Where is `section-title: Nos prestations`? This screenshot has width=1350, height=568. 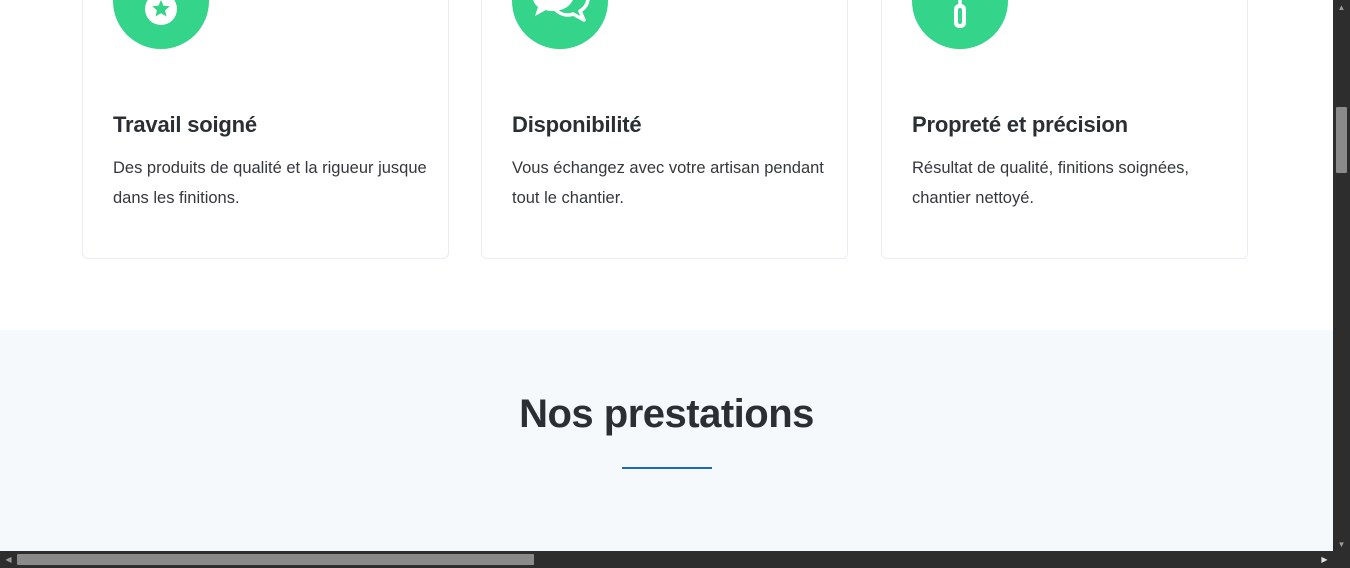
section-title: Nos prestations is located at coordinates (666, 414).